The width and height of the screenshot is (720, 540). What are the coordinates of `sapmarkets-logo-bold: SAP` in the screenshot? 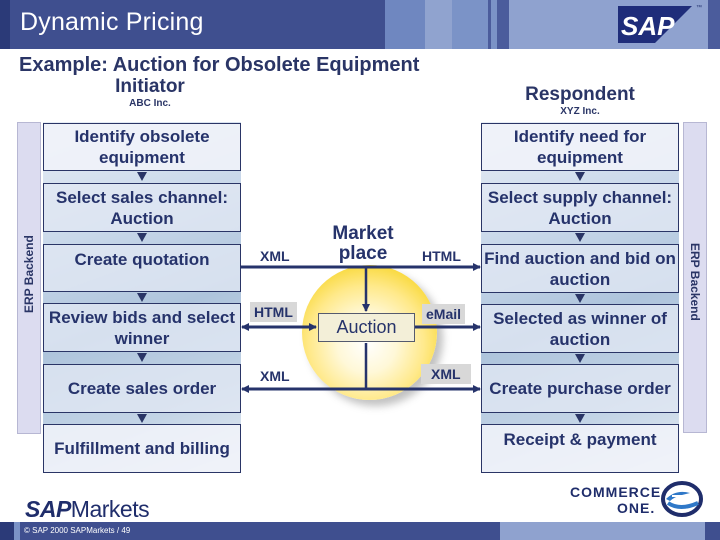 It's located at (48, 509).